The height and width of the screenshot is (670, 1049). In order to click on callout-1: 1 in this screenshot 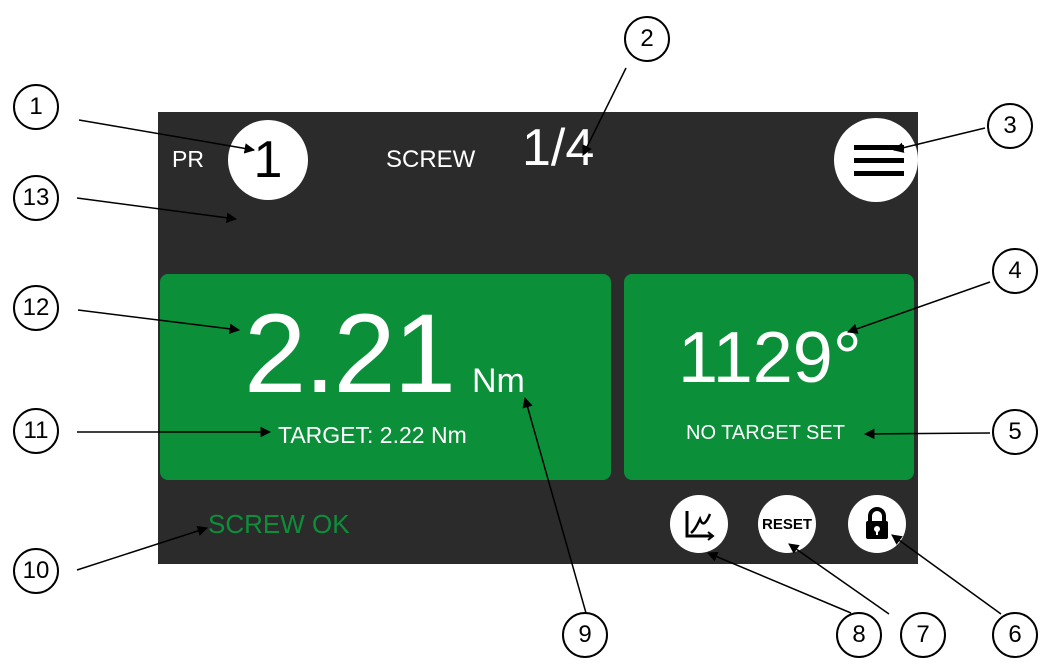, I will do `click(36, 107)`.